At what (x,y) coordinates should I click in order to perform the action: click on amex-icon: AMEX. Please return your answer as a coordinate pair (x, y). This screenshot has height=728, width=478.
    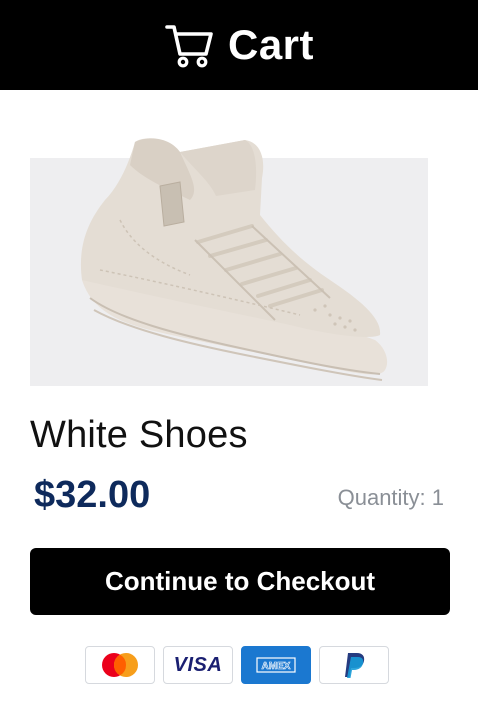
    Looking at the image, I should click on (276, 665).